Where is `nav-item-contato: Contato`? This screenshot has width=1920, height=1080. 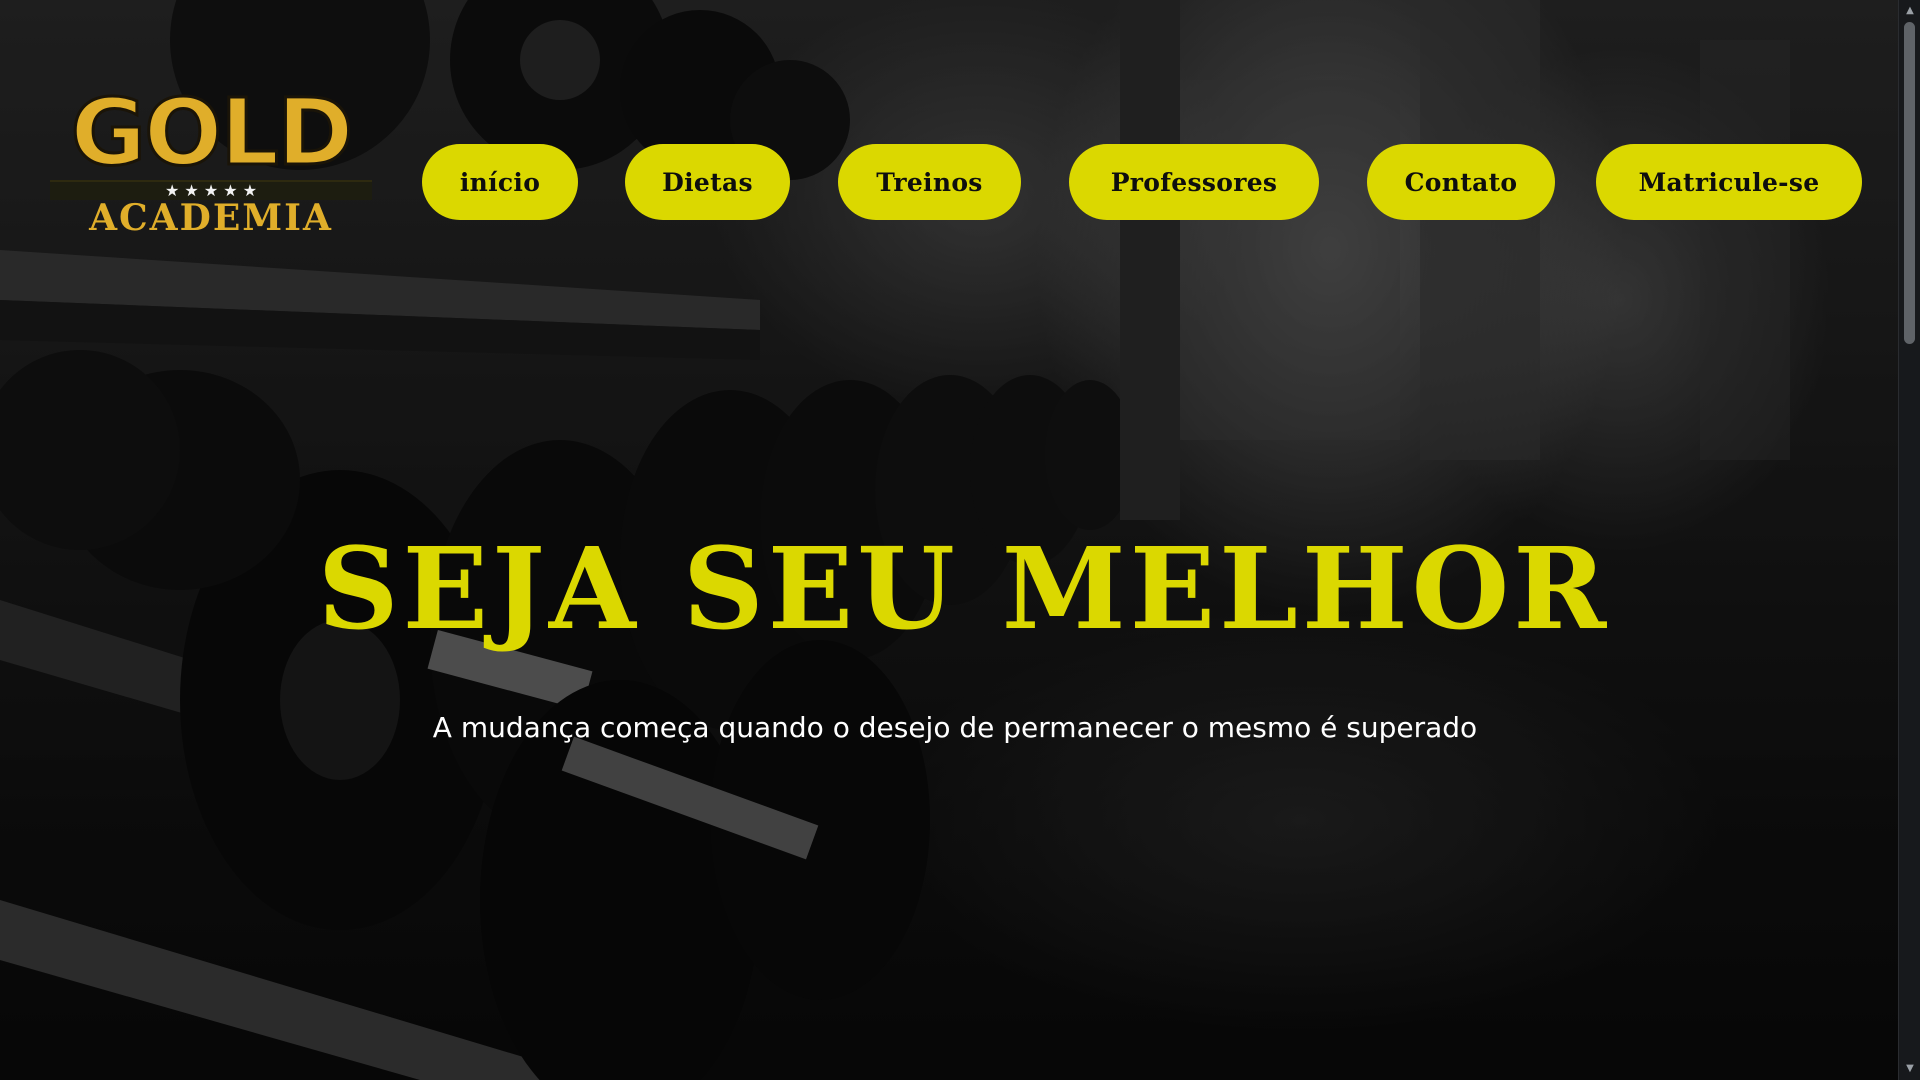 nav-item-contato: Contato is located at coordinates (1461, 182).